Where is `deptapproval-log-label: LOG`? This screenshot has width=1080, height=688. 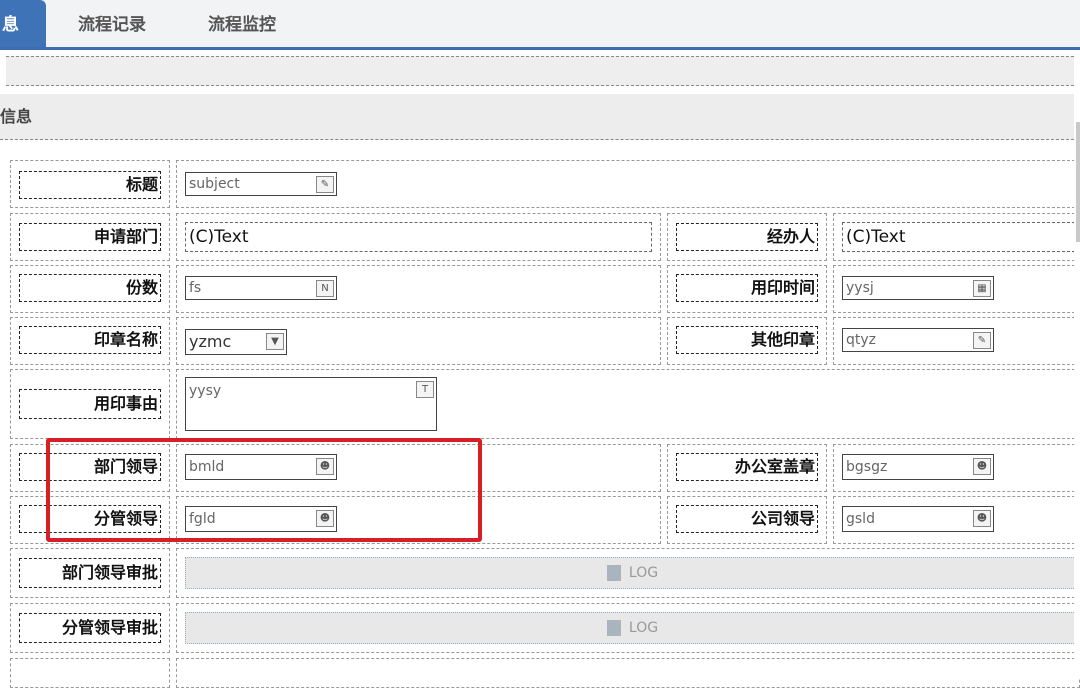
deptapproval-log-label: LOG is located at coordinates (643, 573).